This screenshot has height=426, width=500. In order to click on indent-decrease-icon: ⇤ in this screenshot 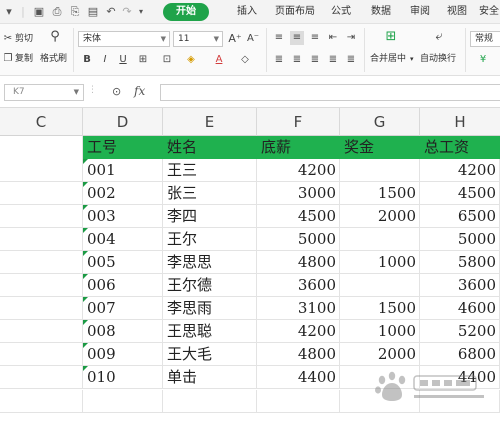, I will do `click(333, 38)`.